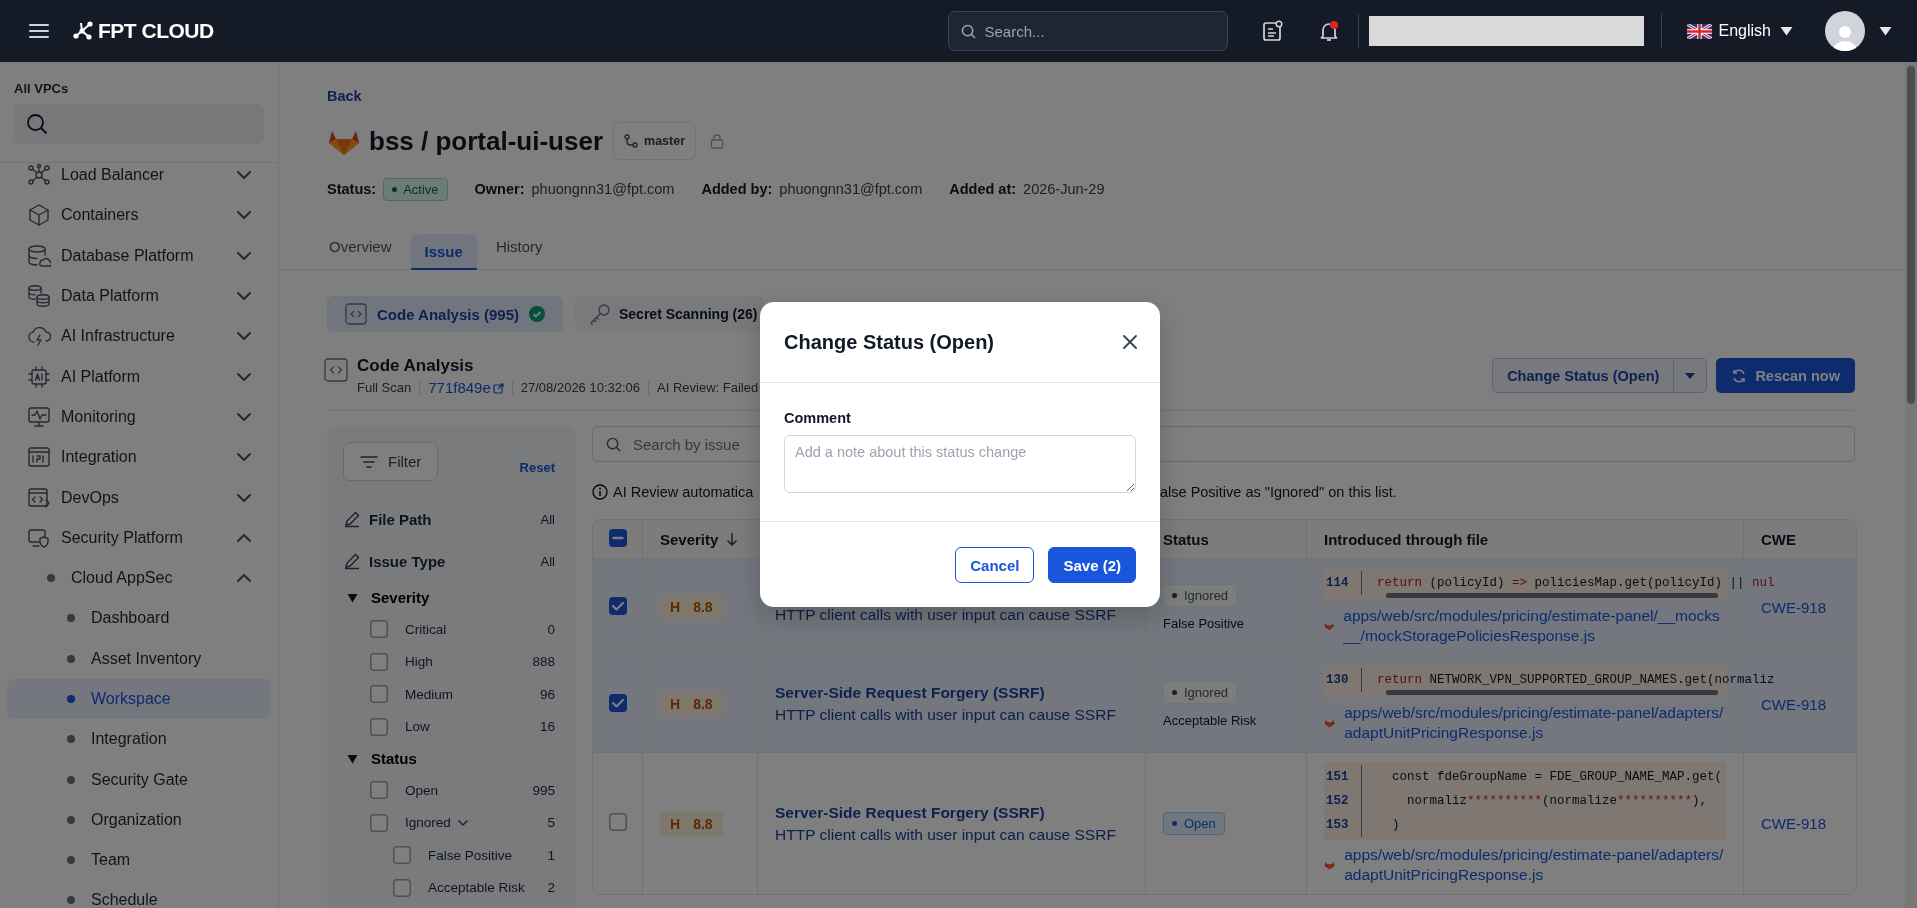  Describe the element at coordinates (39, 215) in the screenshot. I see `cube-icon` at that location.